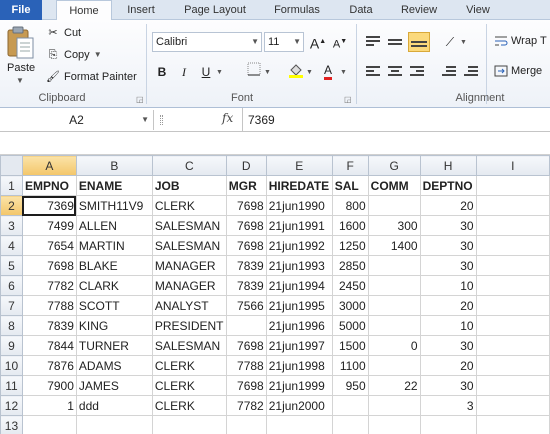 The width and height of the screenshot is (550, 434). Describe the element at coordinates (417, 72) in the screenshot. I see `align-right-icon` at that location.